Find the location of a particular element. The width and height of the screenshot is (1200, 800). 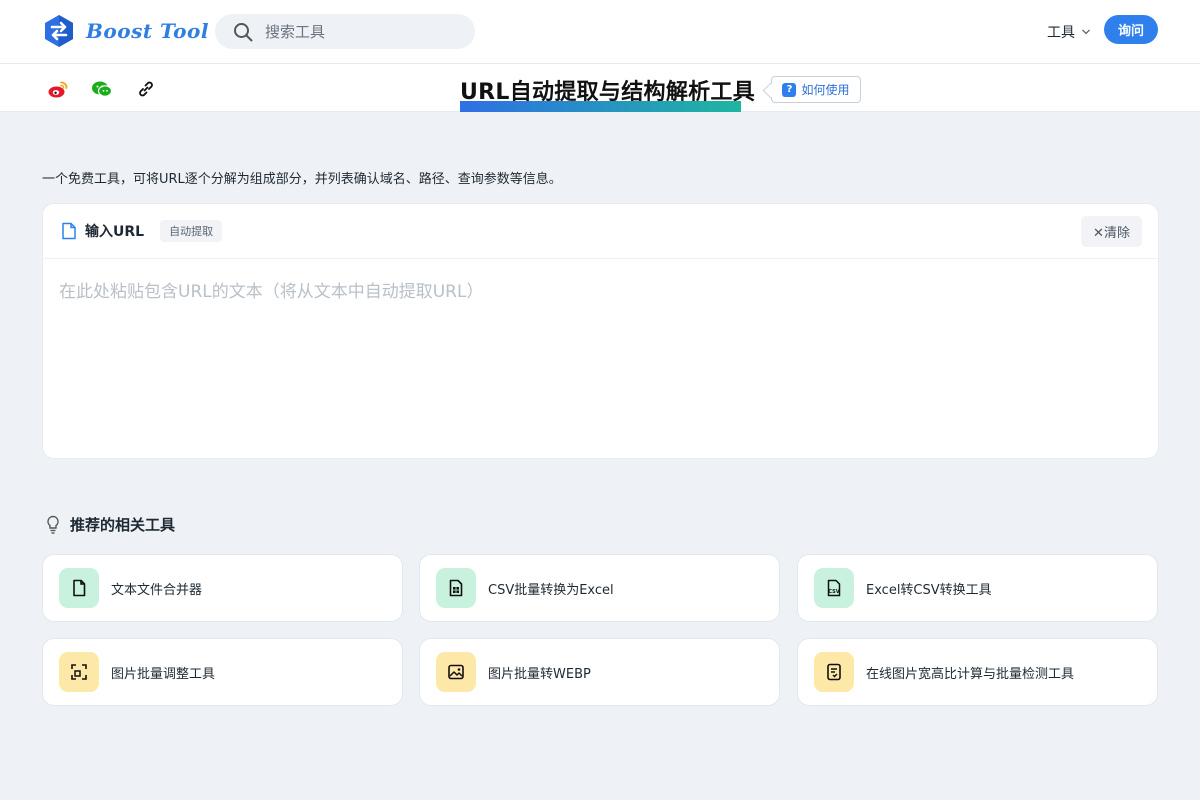

weibo-icon is located at coordinates (58, 89).